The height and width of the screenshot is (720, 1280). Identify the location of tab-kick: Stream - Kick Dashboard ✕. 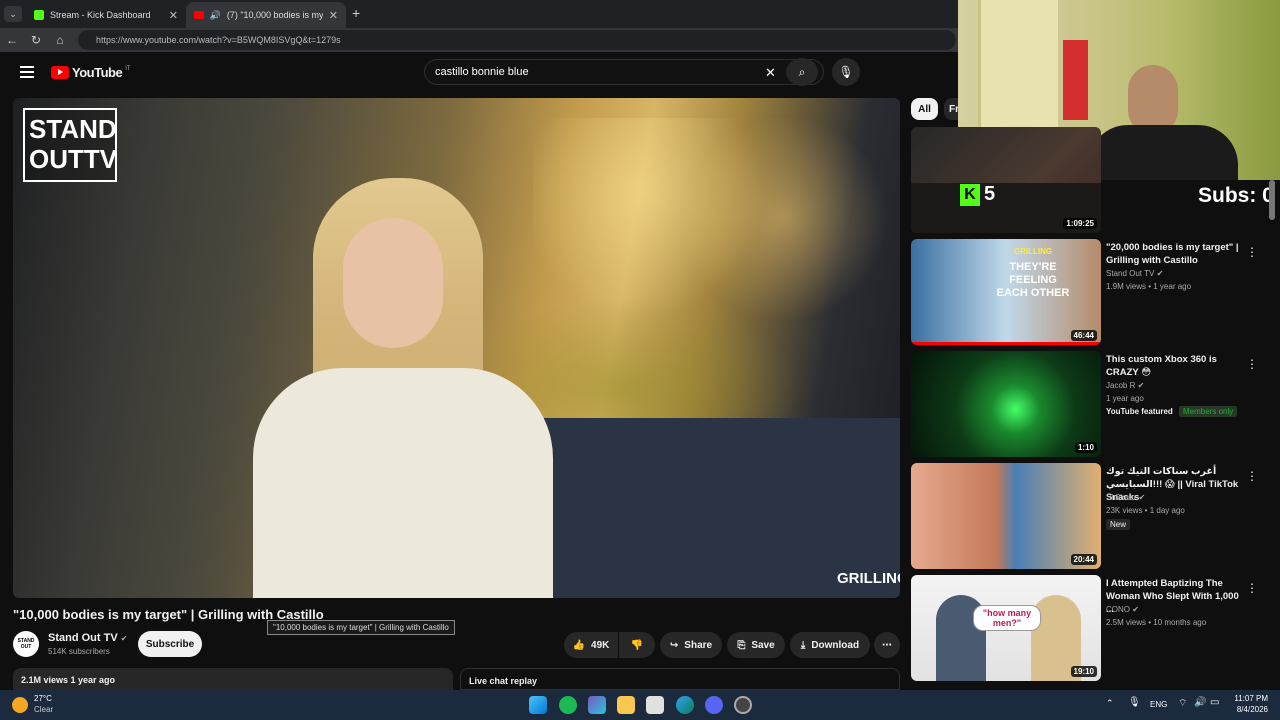
(106, 15).